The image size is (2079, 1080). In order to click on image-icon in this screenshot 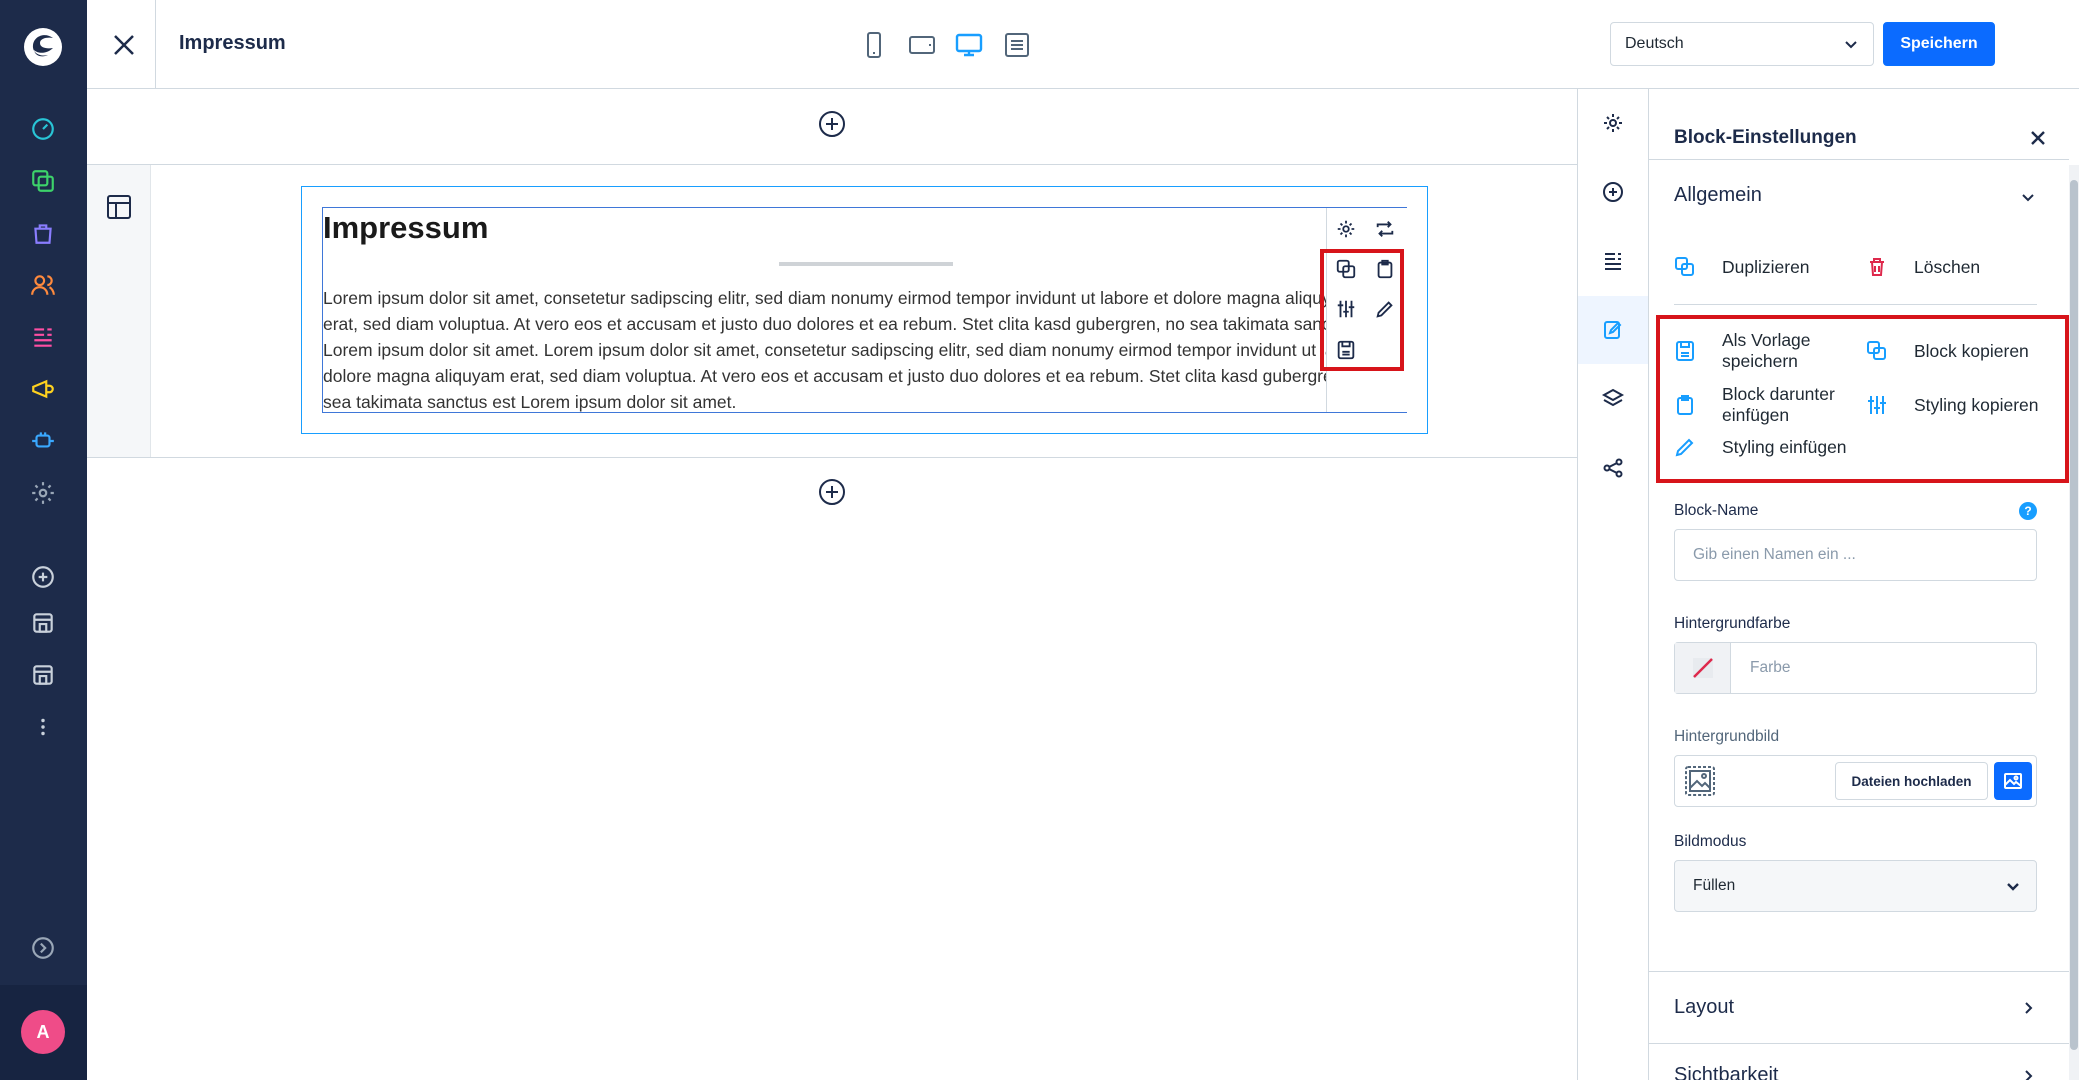, I will do `click(2013, 781)`.